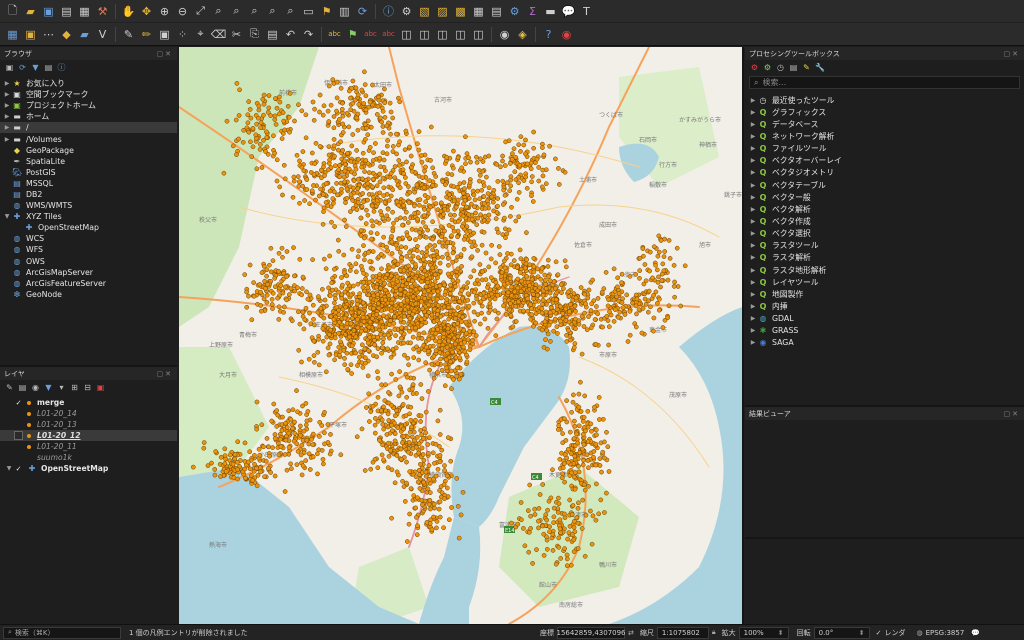 The height and width of the screenshot is (640, 1024). I want to click on browser-item: ▼ ✚ XYZ Tiles, so click(88, 216).